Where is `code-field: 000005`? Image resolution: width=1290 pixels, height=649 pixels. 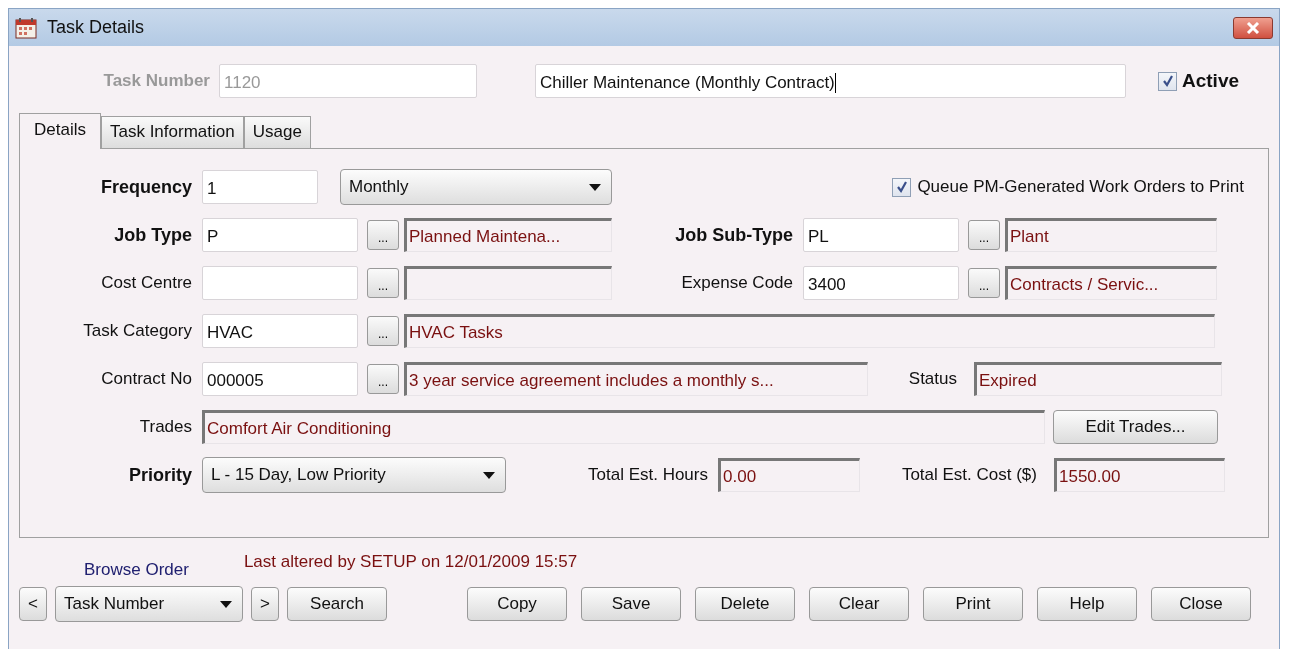 code-field: 000005 is located at coordinates (280, 379).